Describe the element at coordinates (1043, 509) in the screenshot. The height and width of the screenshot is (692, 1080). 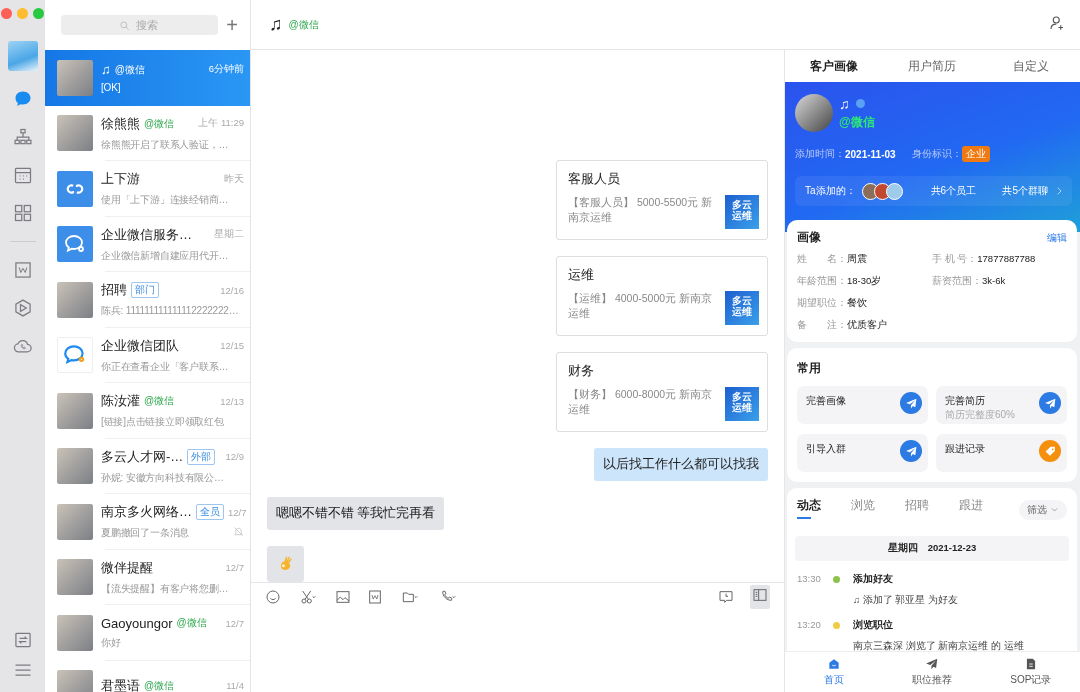
I see `filter-button: 筛选` at that location.